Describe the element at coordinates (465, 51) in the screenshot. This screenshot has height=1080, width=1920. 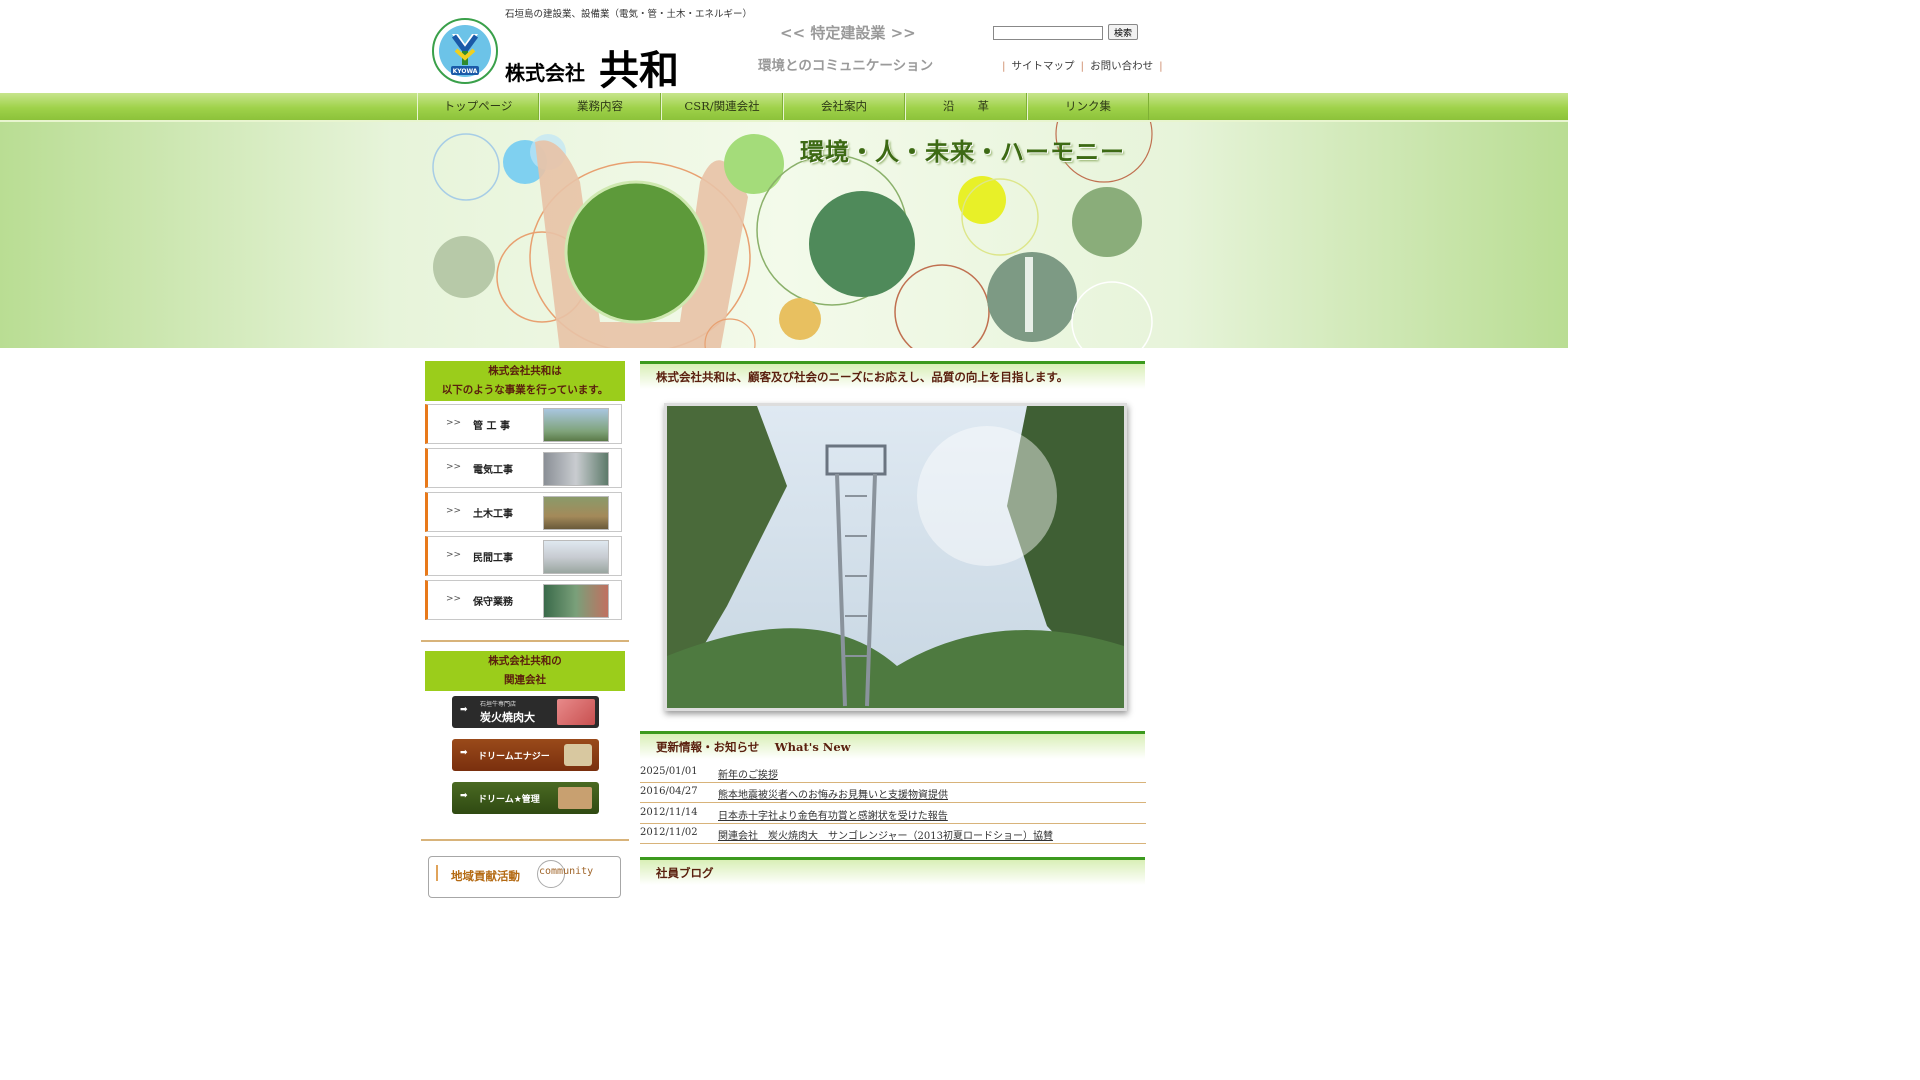
I see `kyowa-logo-emblem: KYOWA` at that location.